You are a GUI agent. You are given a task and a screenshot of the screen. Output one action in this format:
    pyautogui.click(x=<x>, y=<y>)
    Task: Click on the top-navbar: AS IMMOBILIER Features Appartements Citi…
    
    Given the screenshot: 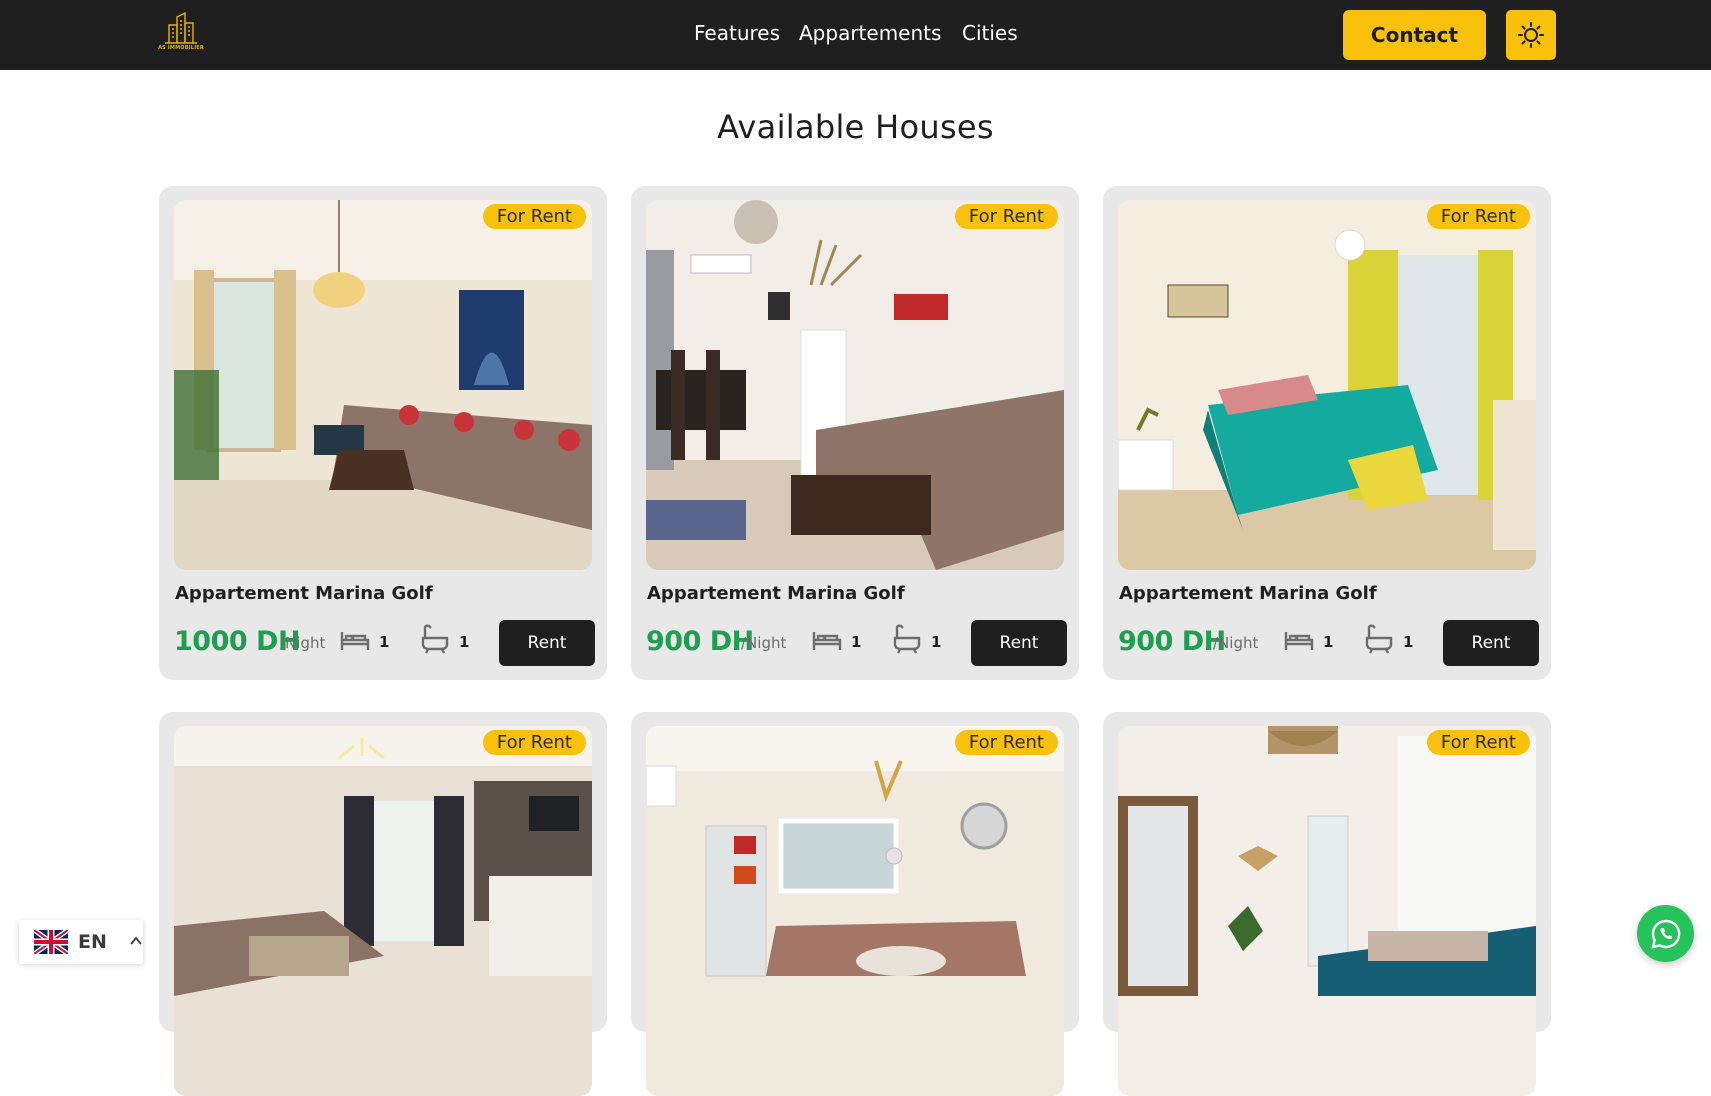 What is the action you would take?
    pyautogui.click(x=855, y=35)
    